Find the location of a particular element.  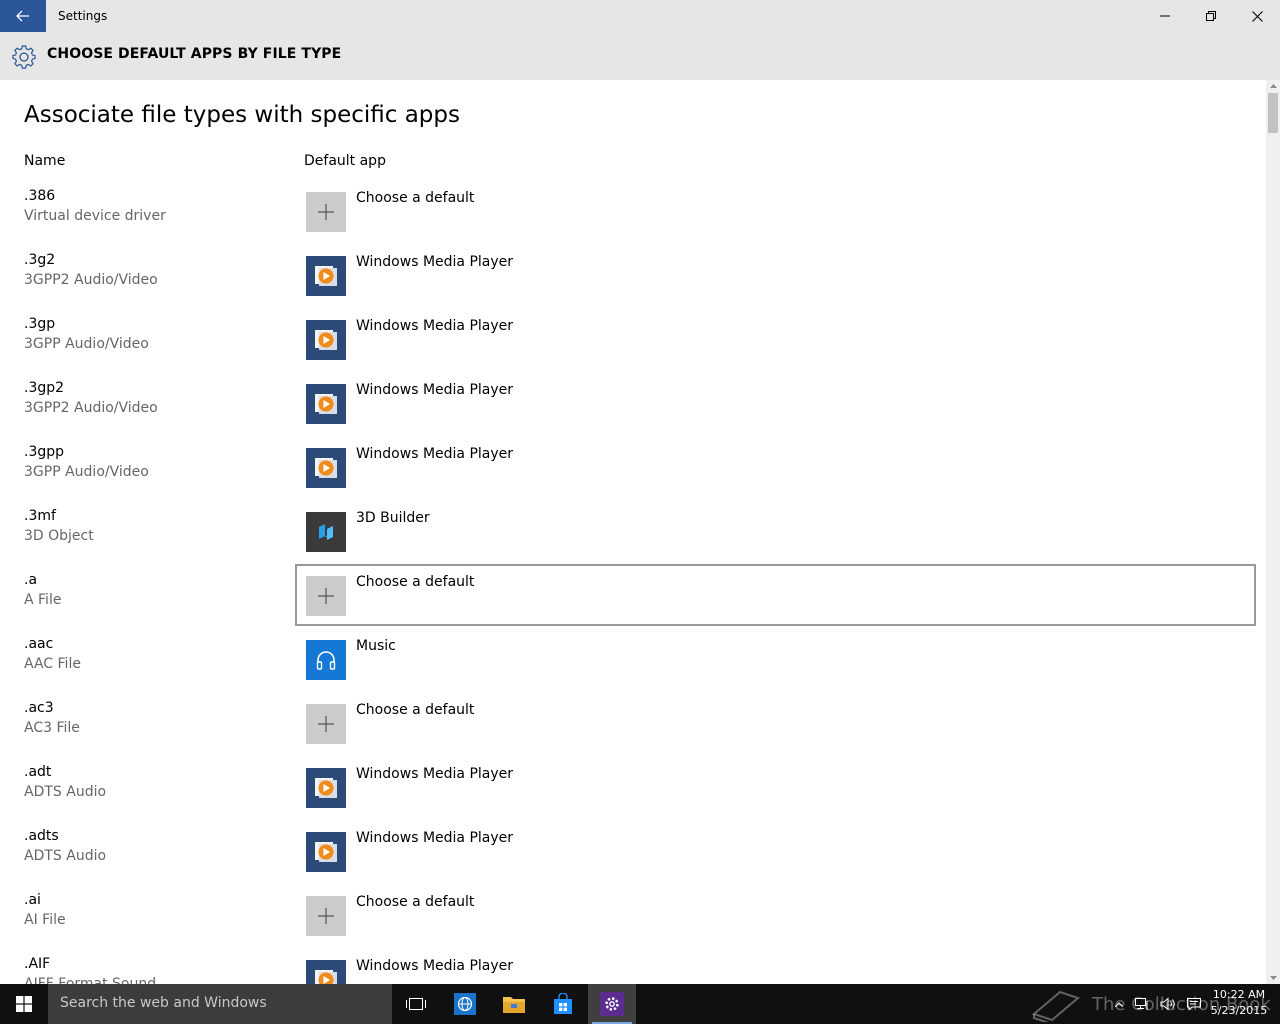

gear-icon is located at coordinates (24, 57).